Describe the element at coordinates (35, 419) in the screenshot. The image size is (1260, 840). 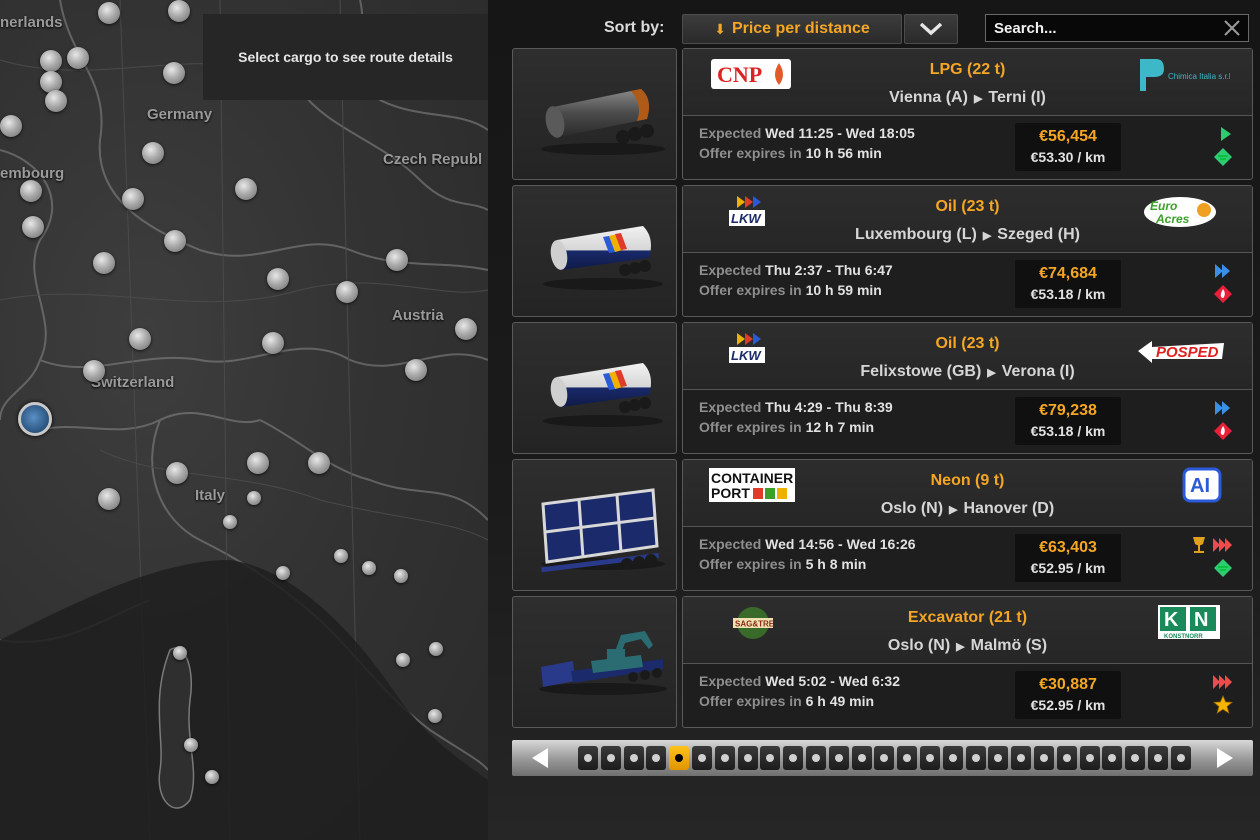
I see `player-location-icon` at that location.